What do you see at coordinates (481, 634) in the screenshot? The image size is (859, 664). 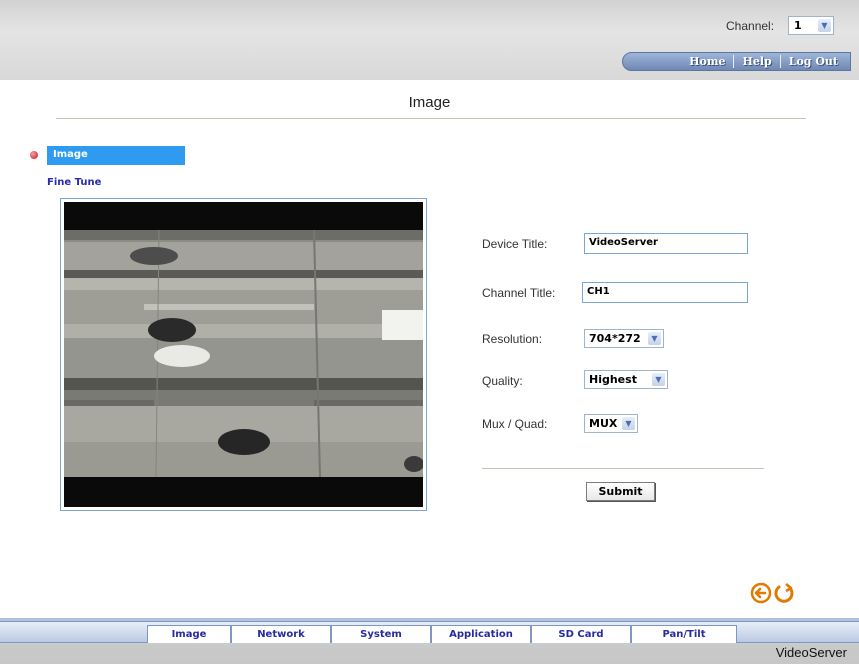 I see `tab-application: Application` at bounding box center [481, 634].